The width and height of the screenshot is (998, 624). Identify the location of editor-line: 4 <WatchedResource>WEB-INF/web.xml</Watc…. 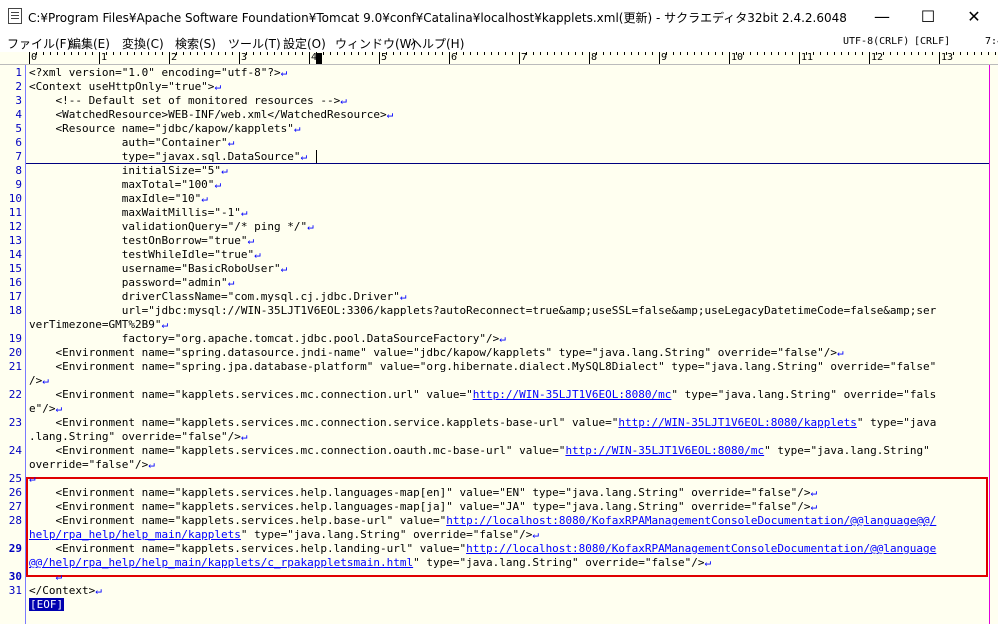
(499, 115).